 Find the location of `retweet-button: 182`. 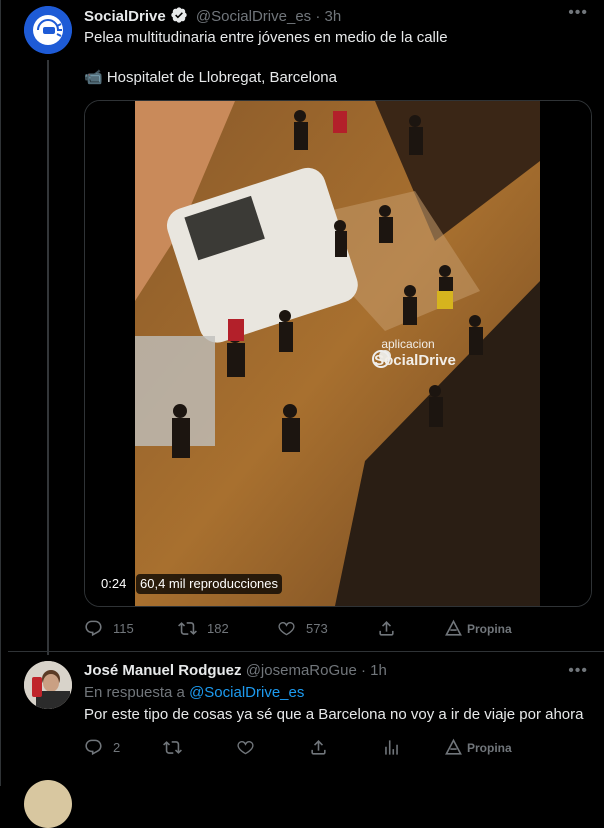

retweet-button: 182 is located at coordinates (203, 628).